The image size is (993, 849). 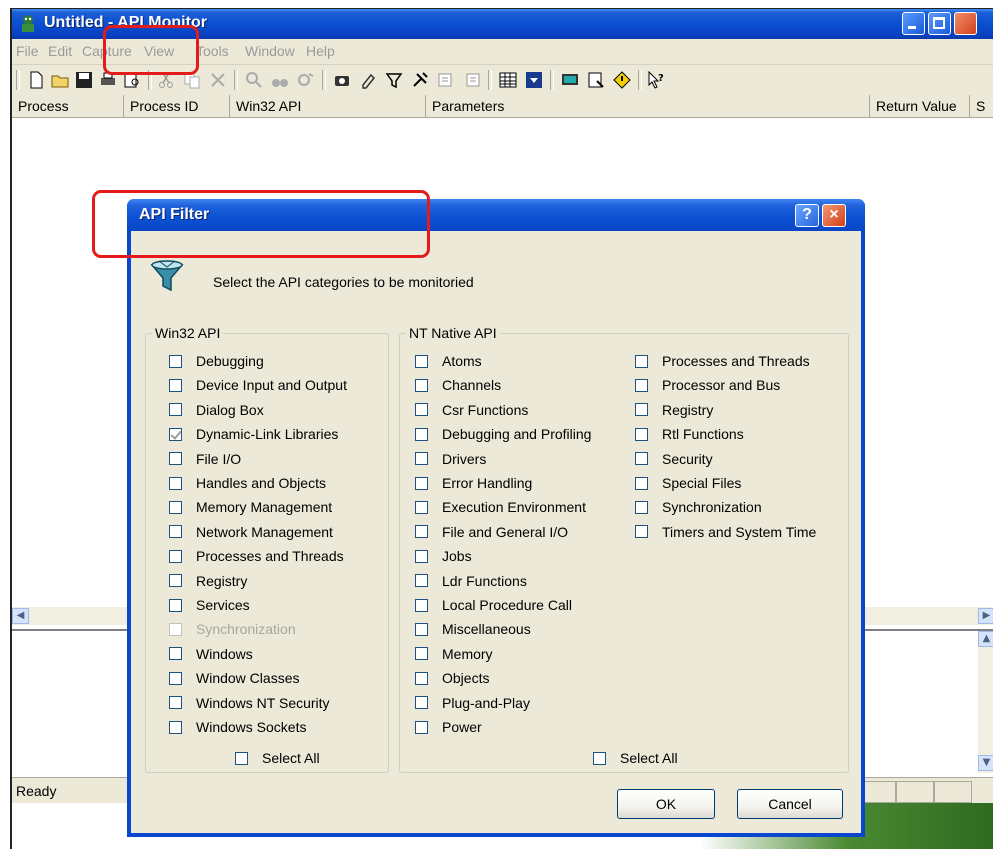 What do you see at coordinates (688, 483) in the screenshot?
I see `native-checkbox-special-files: Special Files` at bounding box center [688, 483].